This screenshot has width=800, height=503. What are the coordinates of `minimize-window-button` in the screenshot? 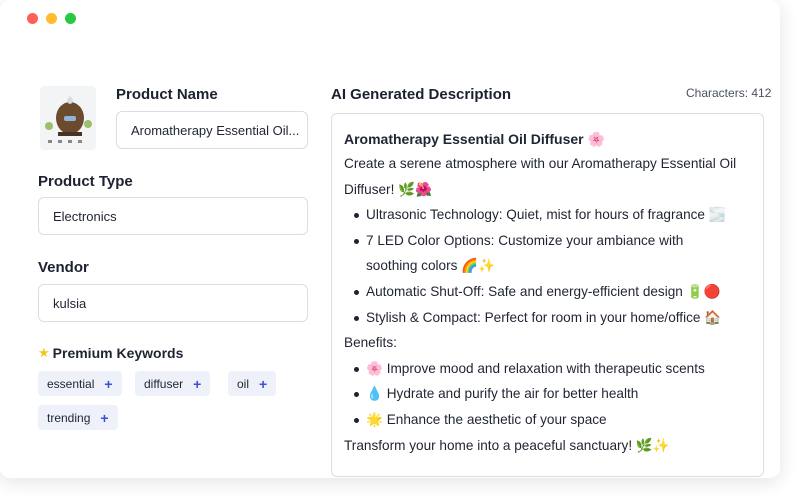 It's located at (51, 18).